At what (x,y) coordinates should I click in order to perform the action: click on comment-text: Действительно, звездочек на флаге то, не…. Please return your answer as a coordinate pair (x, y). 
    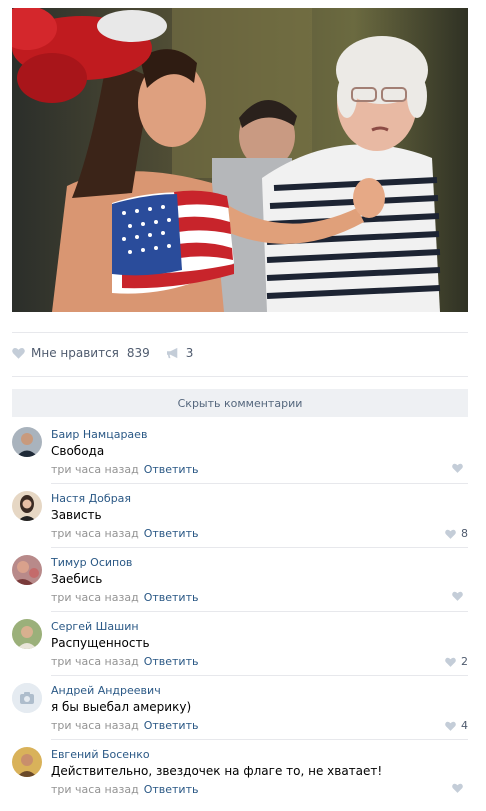
    Looking at the image, I should click on (217, 771).